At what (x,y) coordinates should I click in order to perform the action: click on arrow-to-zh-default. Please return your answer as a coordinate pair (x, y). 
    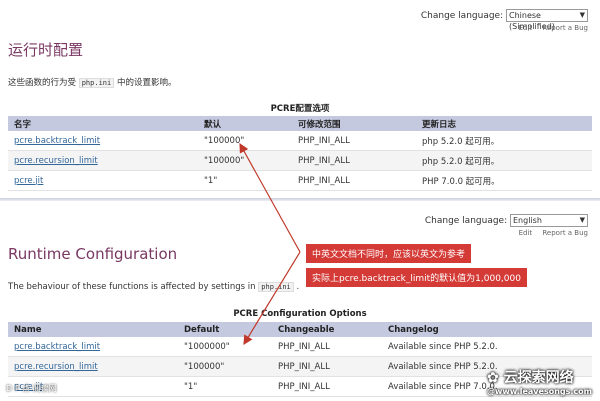
    Looking at the image, I should click on (270, 197).